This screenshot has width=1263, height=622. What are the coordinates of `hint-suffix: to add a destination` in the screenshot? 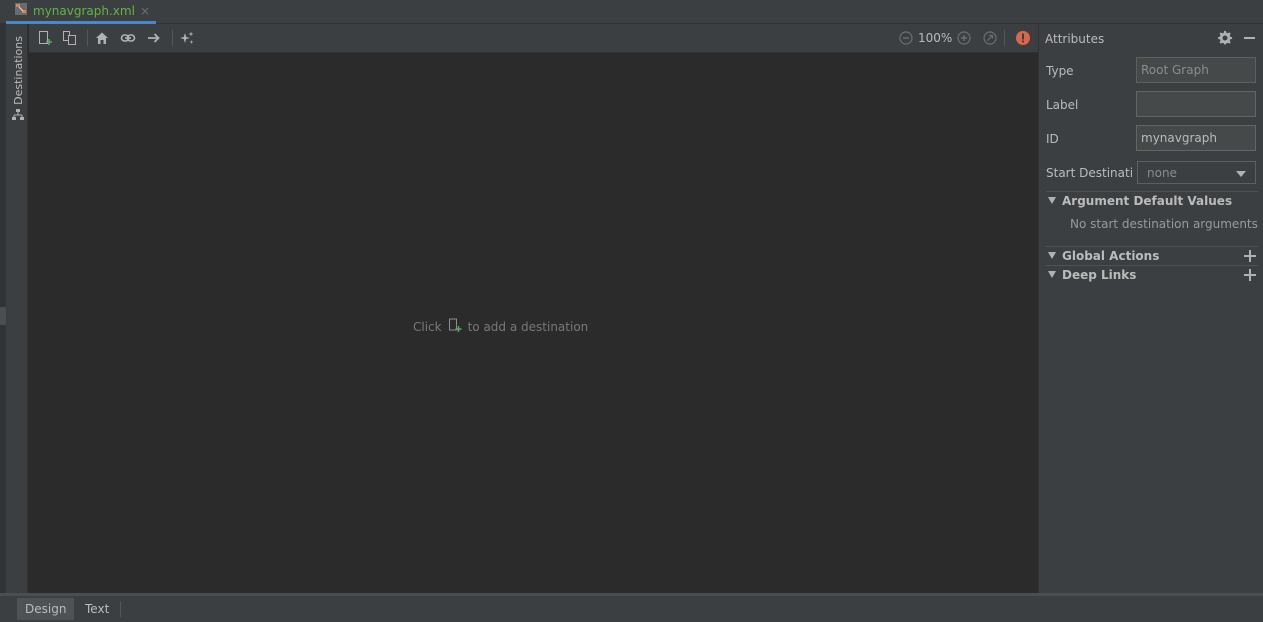 It's located at (528, 326).